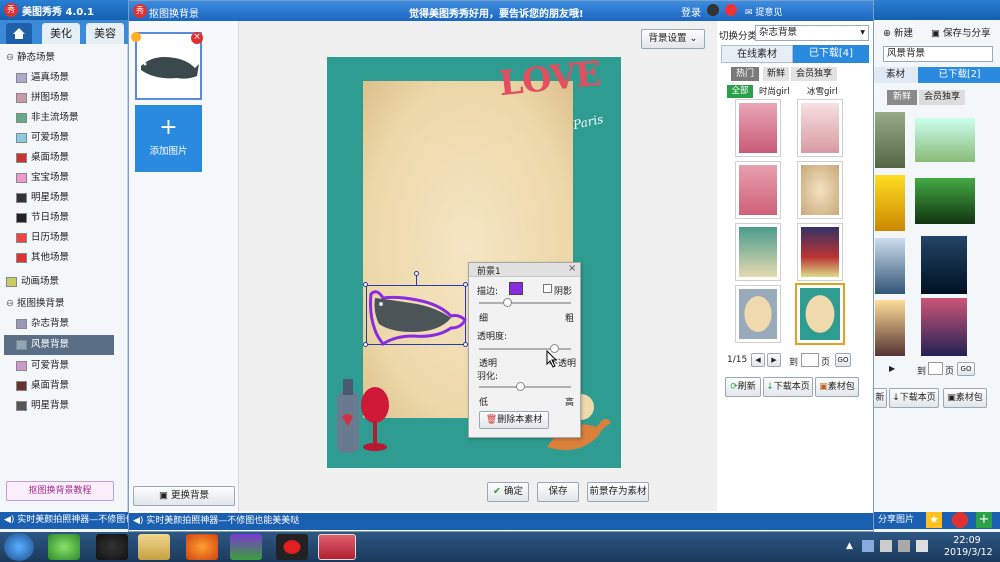  I want to click on shadow-checkbox, so click(547, 288).